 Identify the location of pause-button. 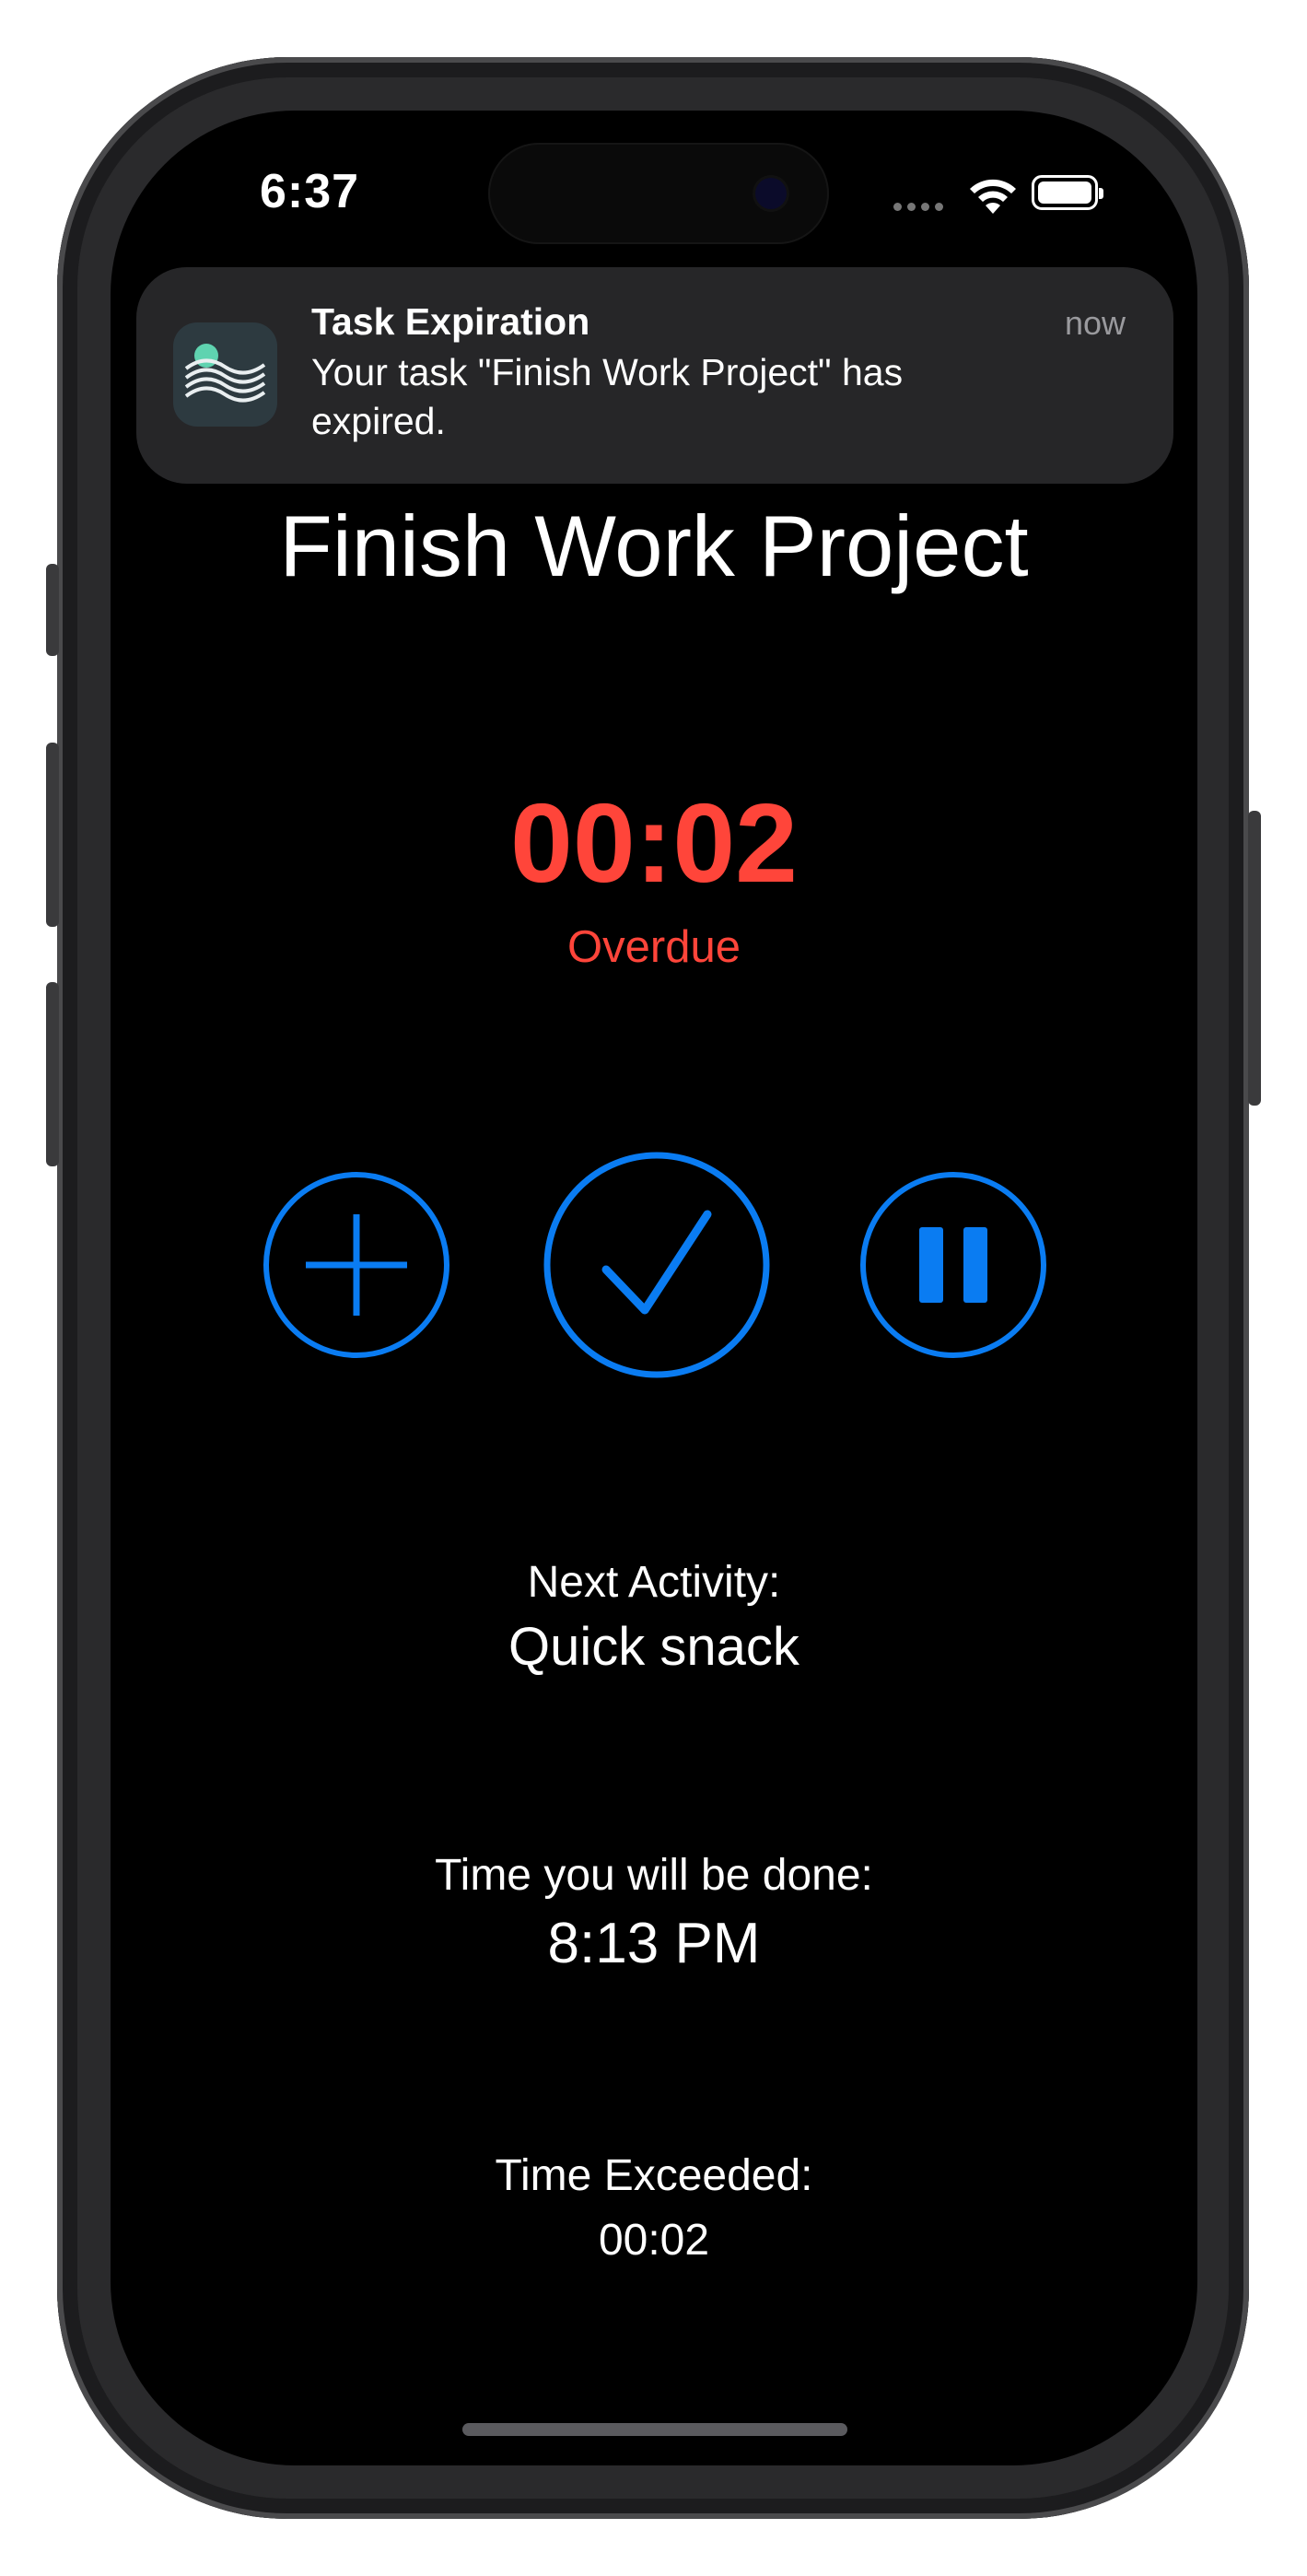
(953, 1265).